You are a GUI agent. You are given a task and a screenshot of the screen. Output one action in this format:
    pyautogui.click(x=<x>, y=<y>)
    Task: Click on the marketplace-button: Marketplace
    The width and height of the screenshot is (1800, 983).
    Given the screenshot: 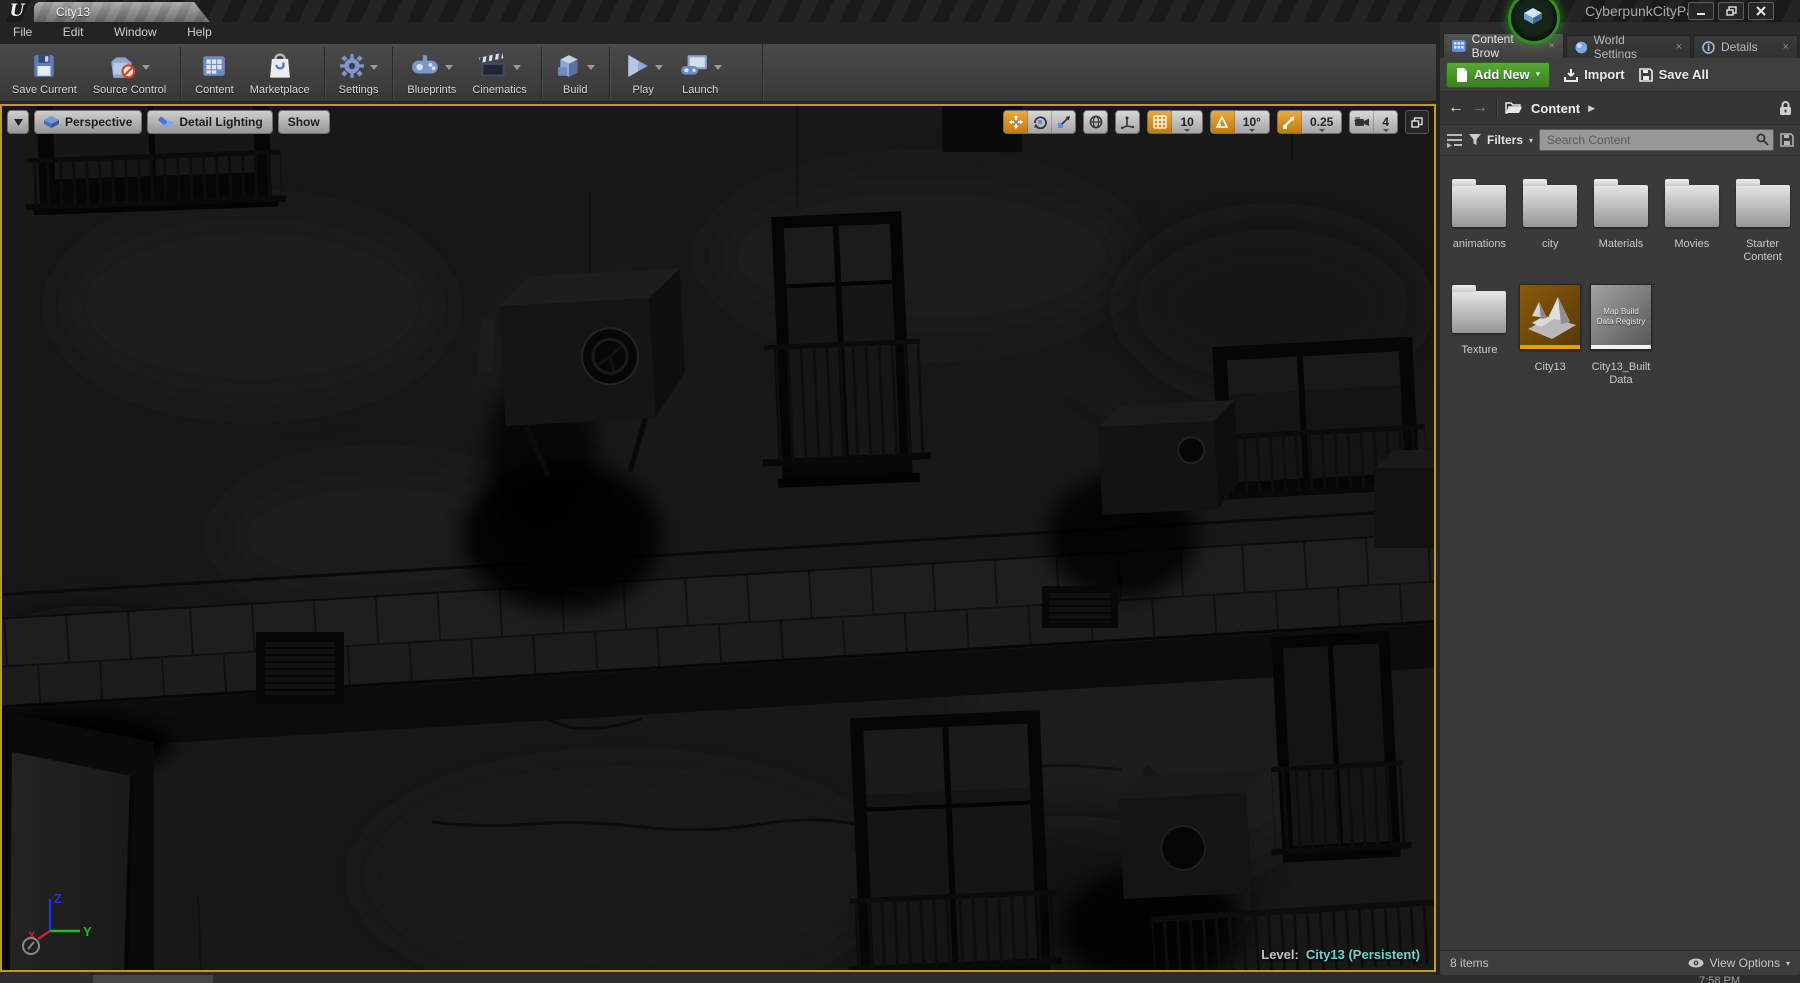 What is the action you would take?
    pyautogui.click(x=280, y=72)
    